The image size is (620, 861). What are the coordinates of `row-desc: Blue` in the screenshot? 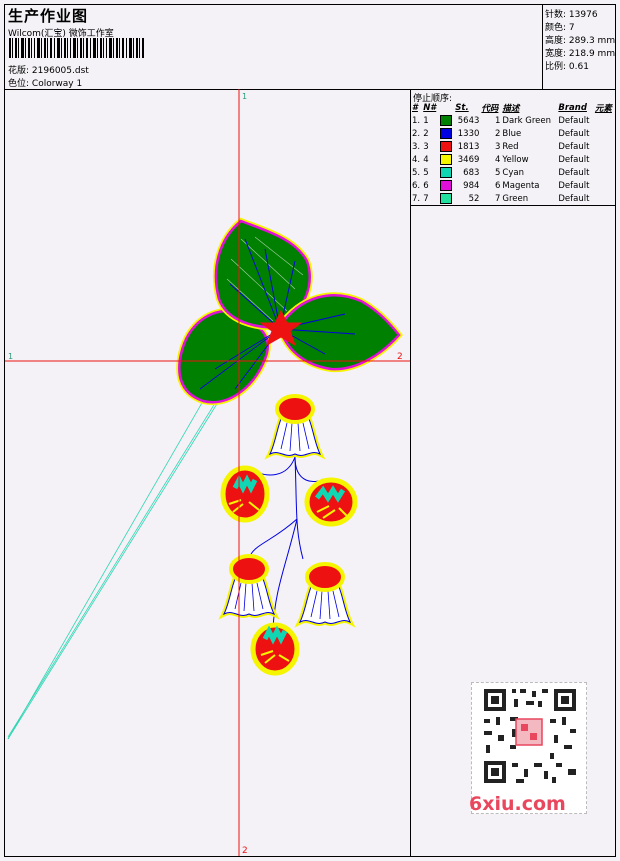 It's located at (512, 133).